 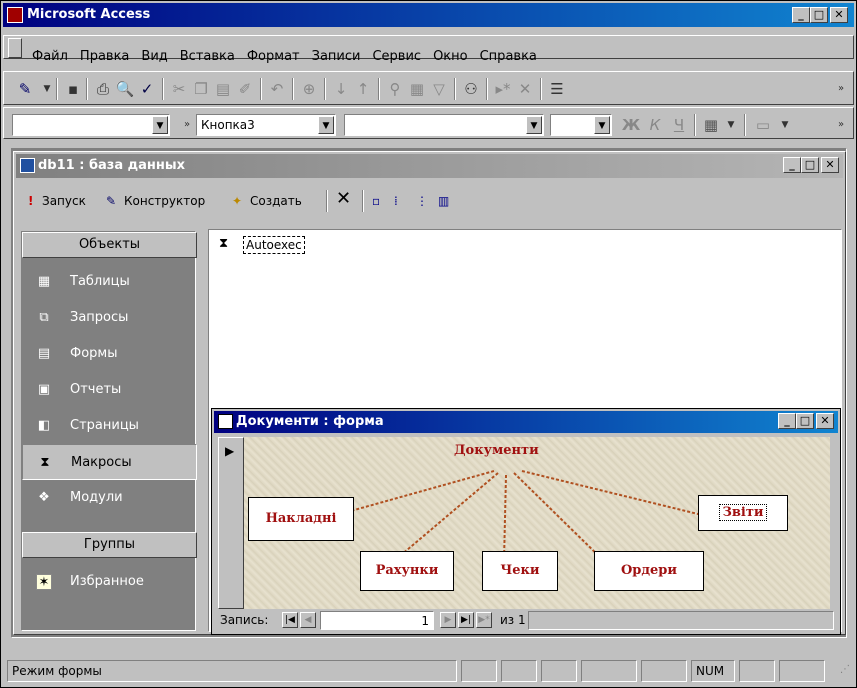 I want to click on last-record-button: ▶|, so click(x=466, y=620).